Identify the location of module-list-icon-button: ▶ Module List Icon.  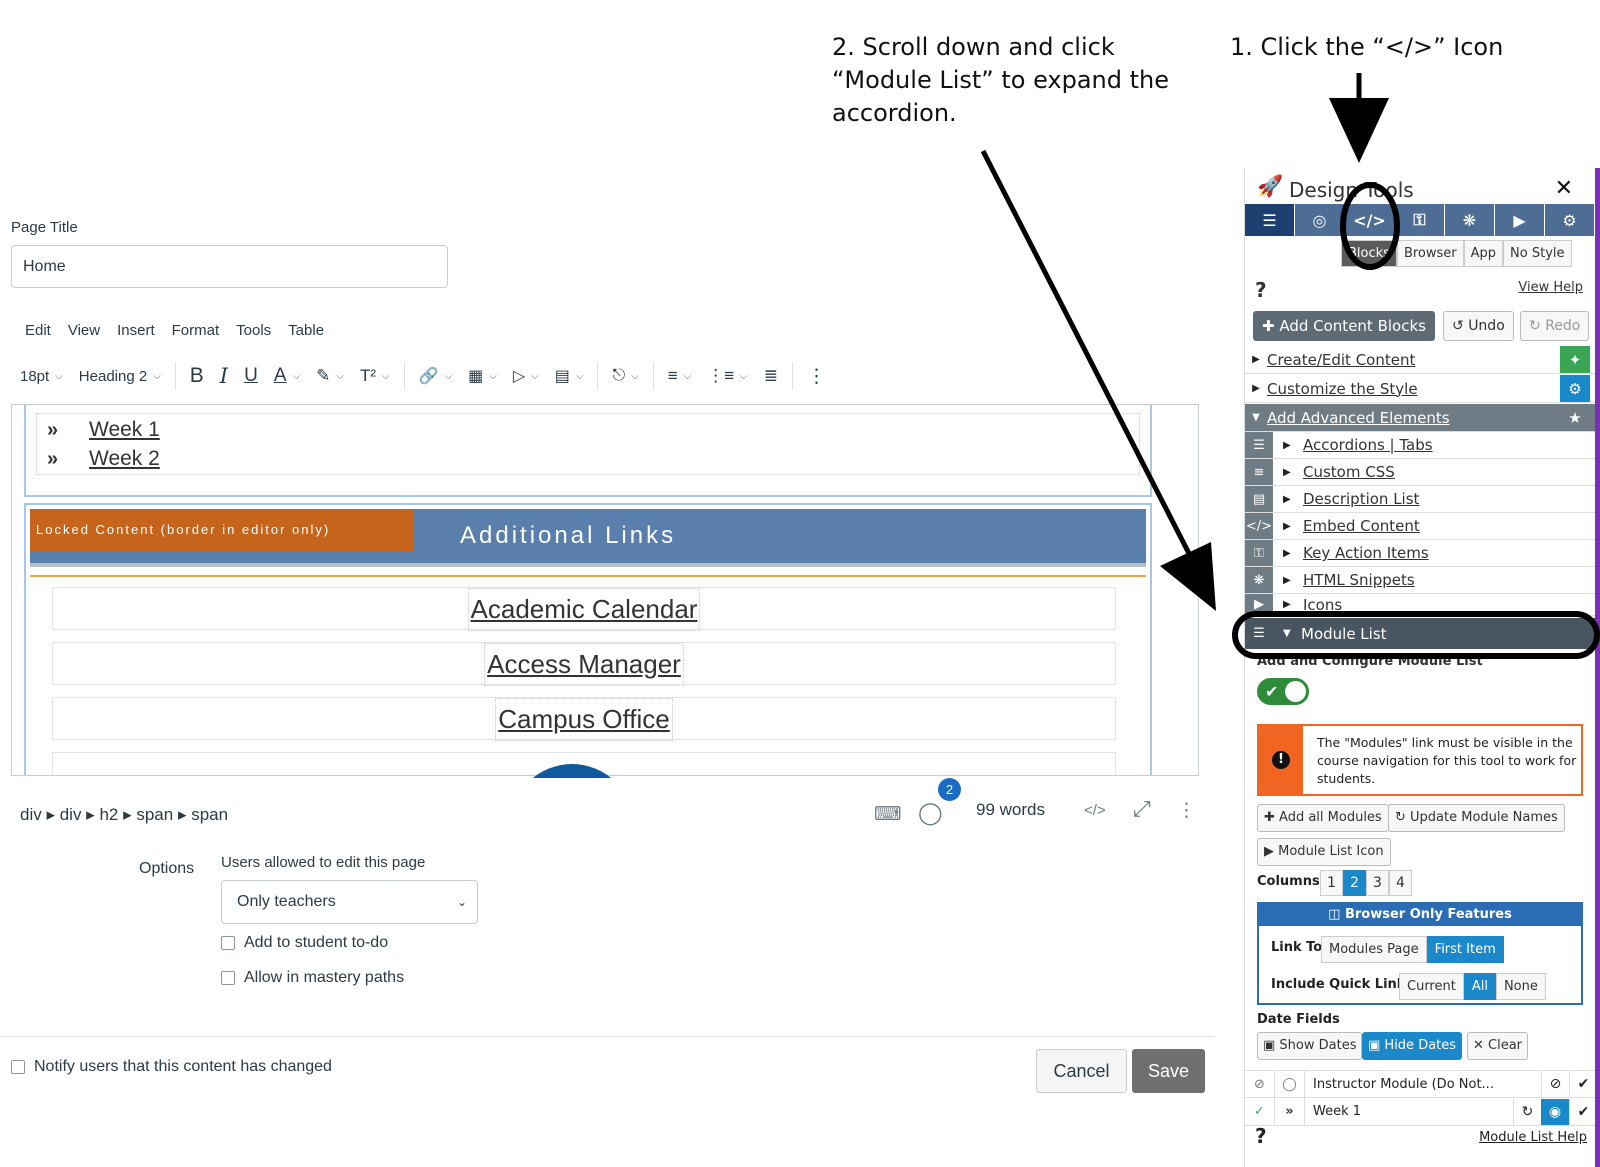
(1324, 852).